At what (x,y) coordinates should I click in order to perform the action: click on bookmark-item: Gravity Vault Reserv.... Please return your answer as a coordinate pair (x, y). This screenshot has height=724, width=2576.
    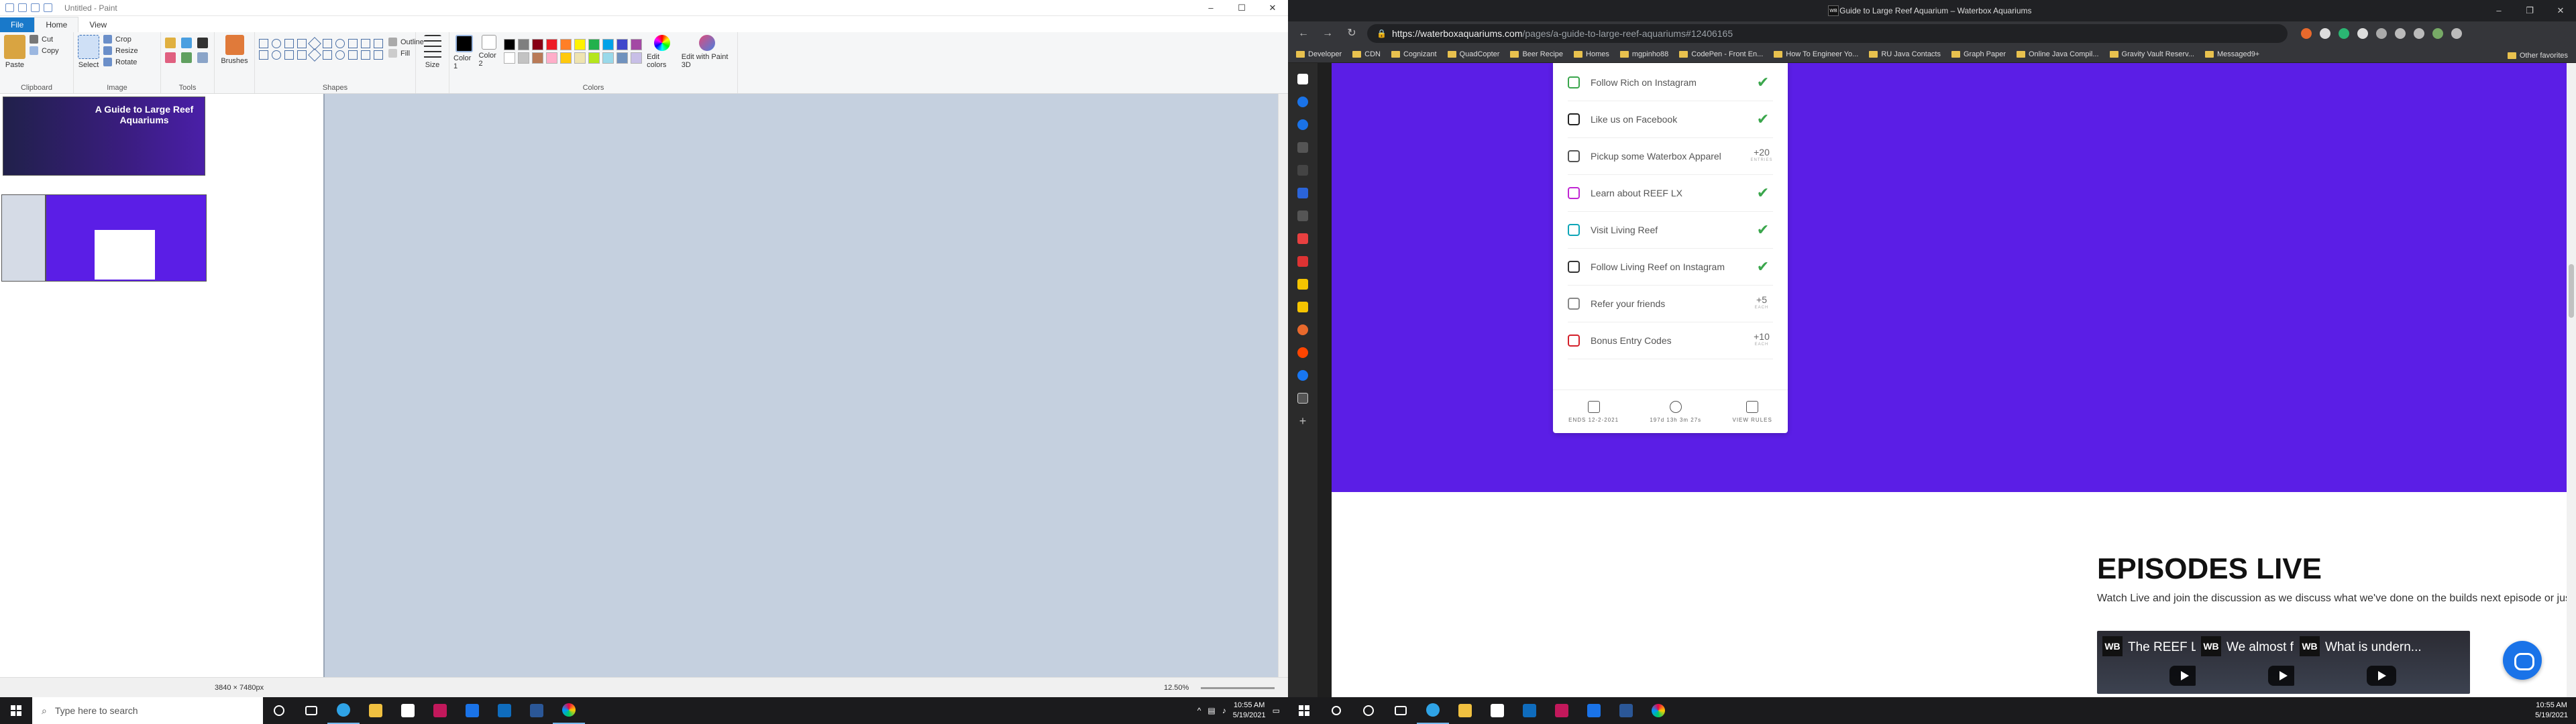
    Looking at the image, I should click on (2151, 54).